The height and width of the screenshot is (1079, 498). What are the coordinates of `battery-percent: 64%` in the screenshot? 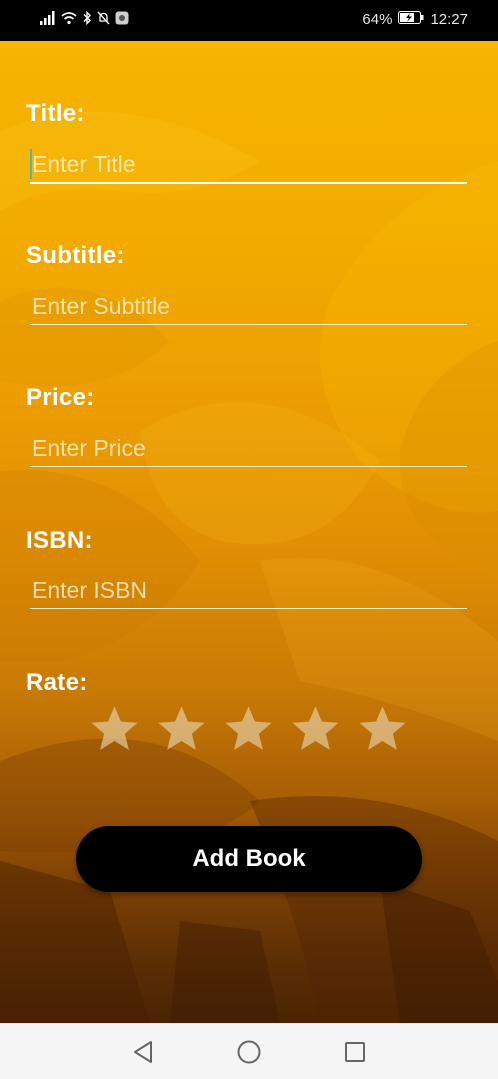 It's located at (377, 19).